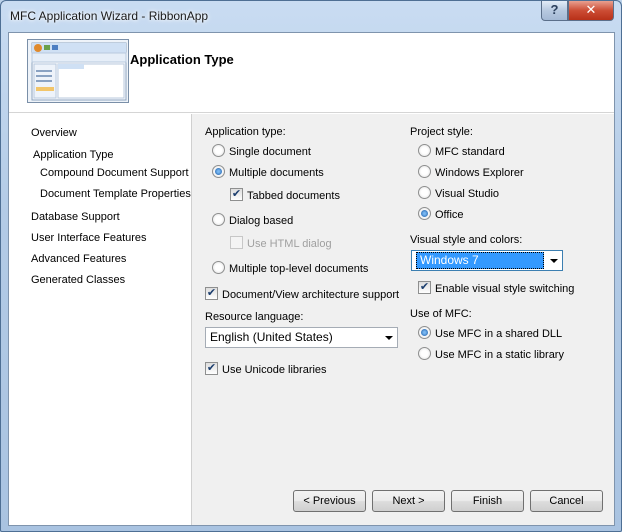  Describe the element at coordinates (499, 355) in the screenshot. I see `mfc-static-library-label: Use MFC in a static library` at that location.